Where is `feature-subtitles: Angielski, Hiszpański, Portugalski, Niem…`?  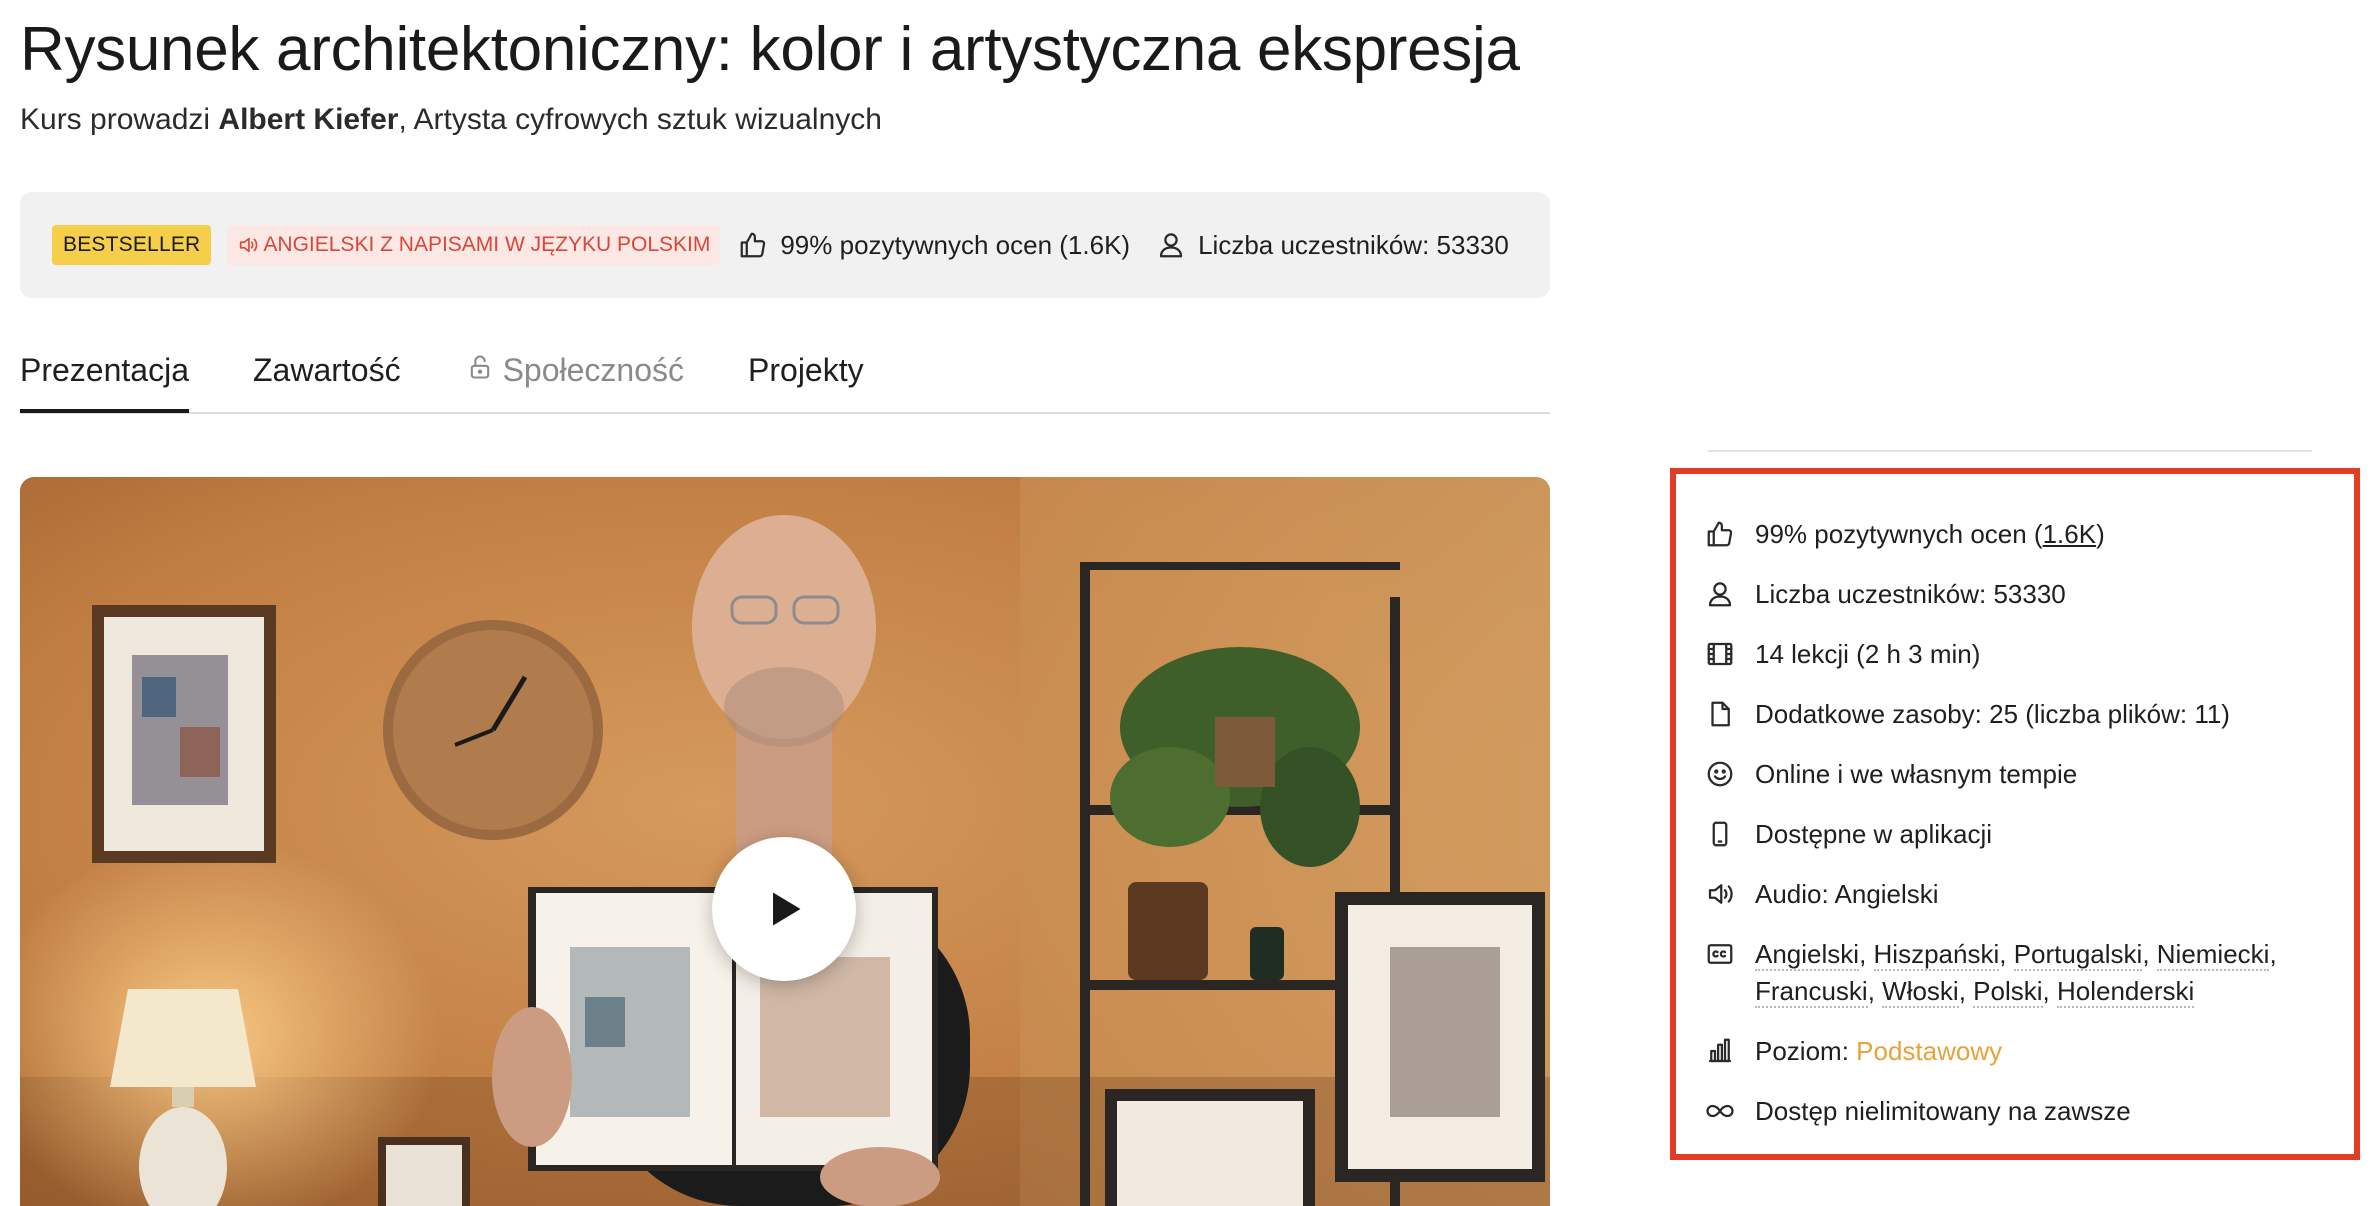
feature-subtitles: Angielski, Hiszpański, Portugalski, Niem… is located at coordinates (2030, 973).